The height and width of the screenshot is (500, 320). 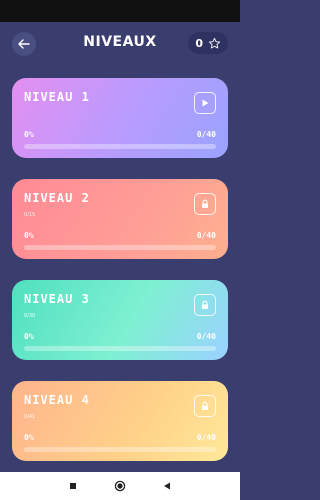 What do you see at coordinates (30, 215) in the screenshot?
I see `level-subtitle: 0/15` at bounding box center [30, 215].